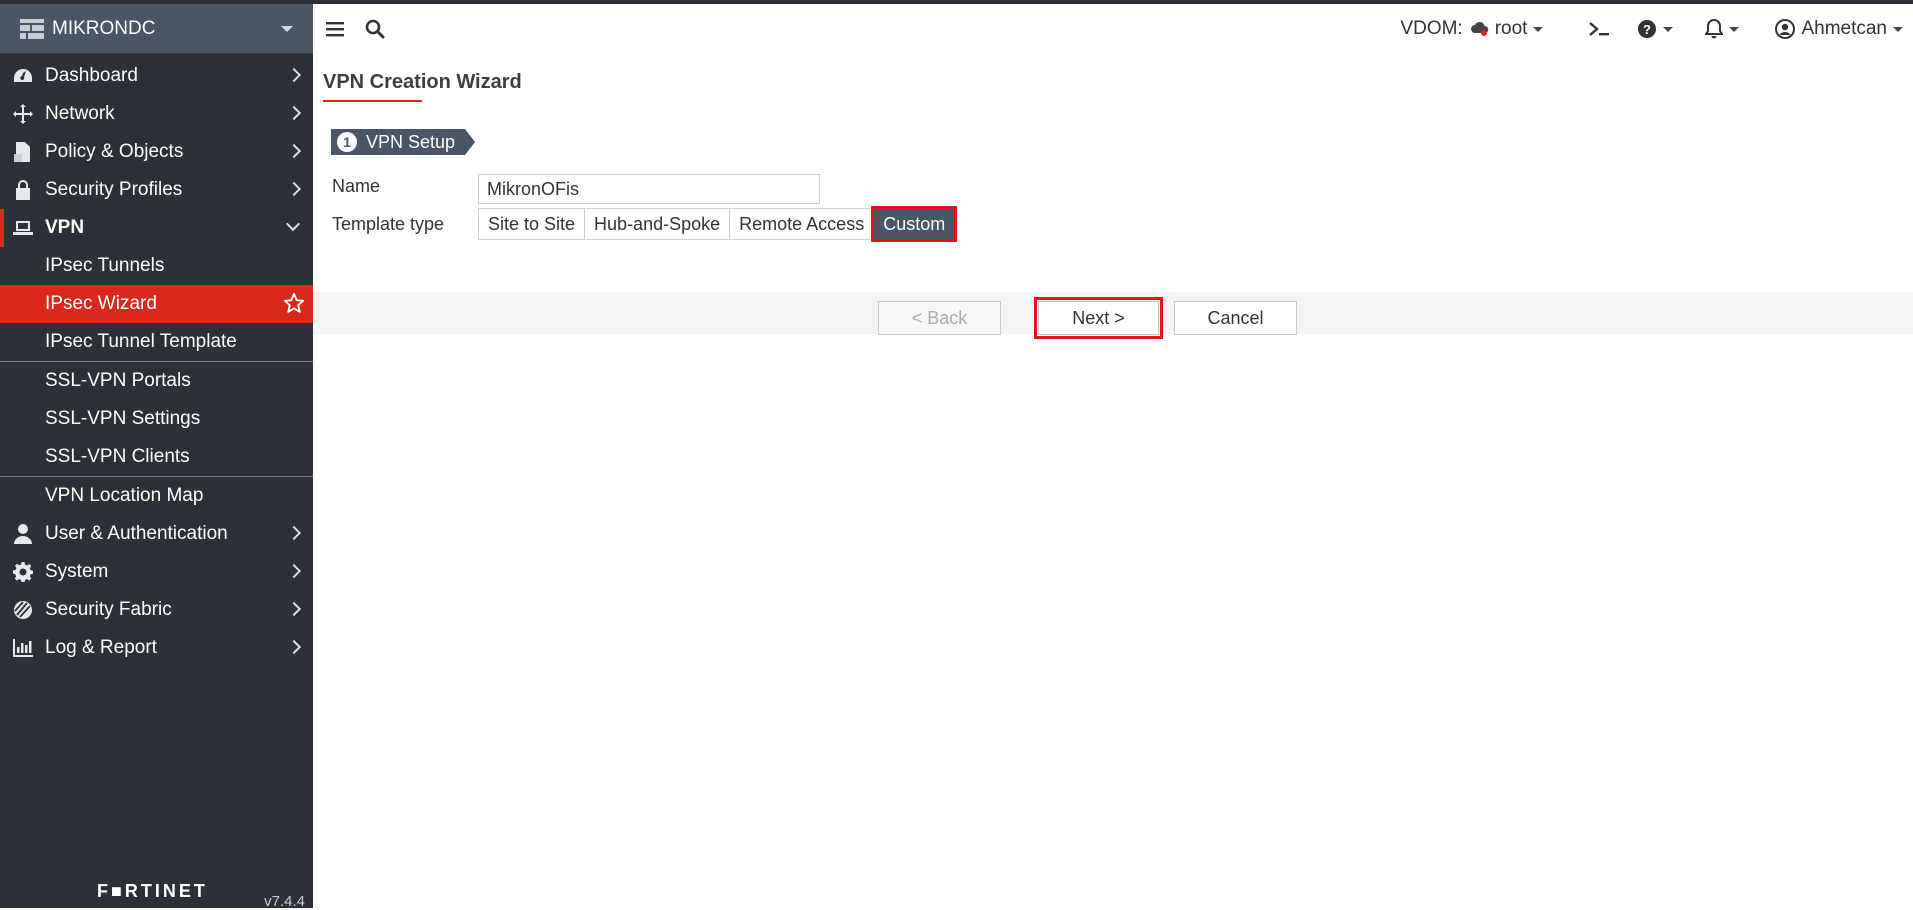 The width and height of the screenshot is (1913, 910). What do you see at coordinates (156, 228) in the screenshot?
I see `sidebar-item-vpn: VPN` at bounding box center [156, 228].